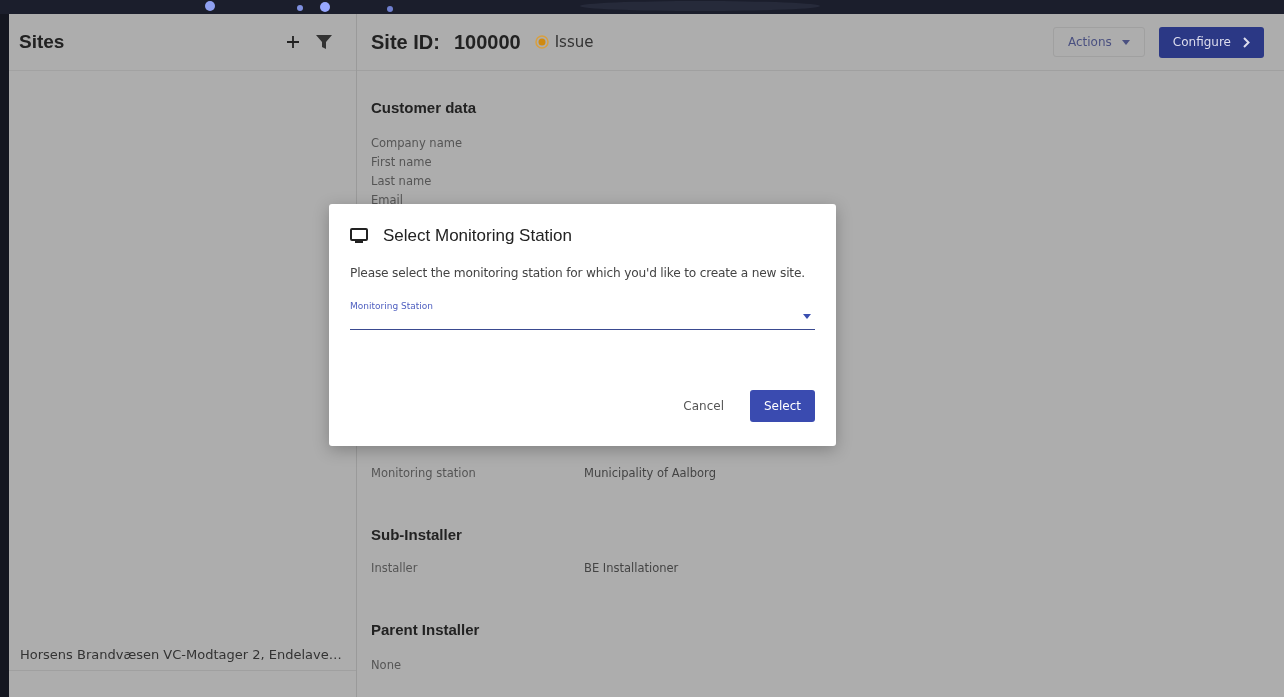 The width and height of the screenshot is (1284, 697). Describe the element at coordinates (417, 143) in the screenshot. I see `field-label: Company name` at that location.